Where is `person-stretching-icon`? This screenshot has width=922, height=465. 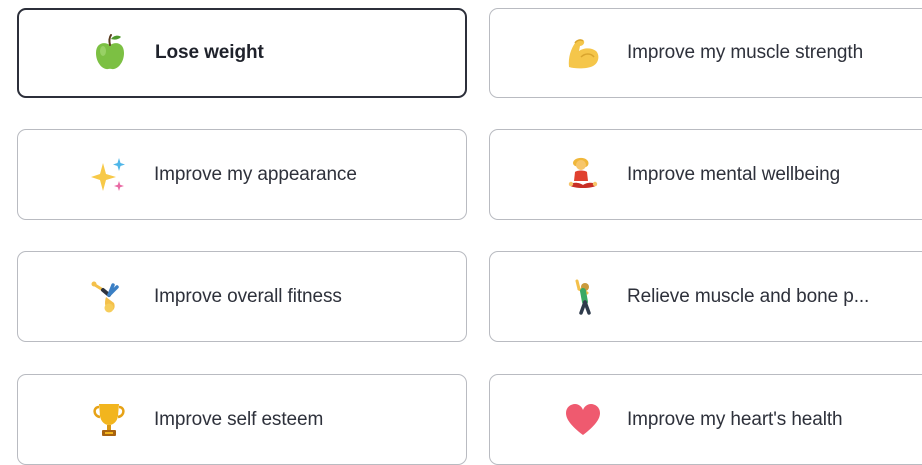 person-stretching-icon is located at coordinates (583, 297).